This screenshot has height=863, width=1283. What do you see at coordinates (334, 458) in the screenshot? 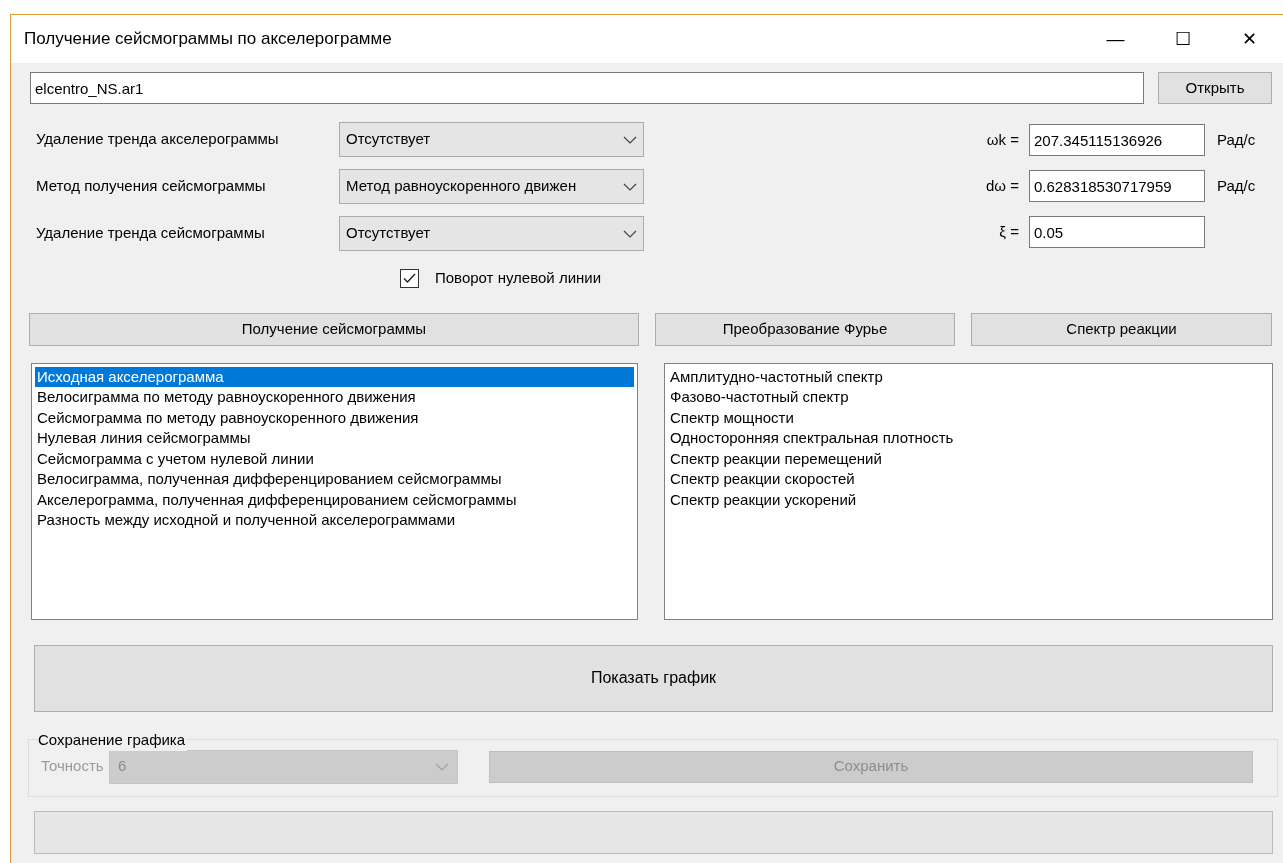
I see `list-item: Сейсмограмма с учетом нулевой линии` at bounding box center [334, 458].